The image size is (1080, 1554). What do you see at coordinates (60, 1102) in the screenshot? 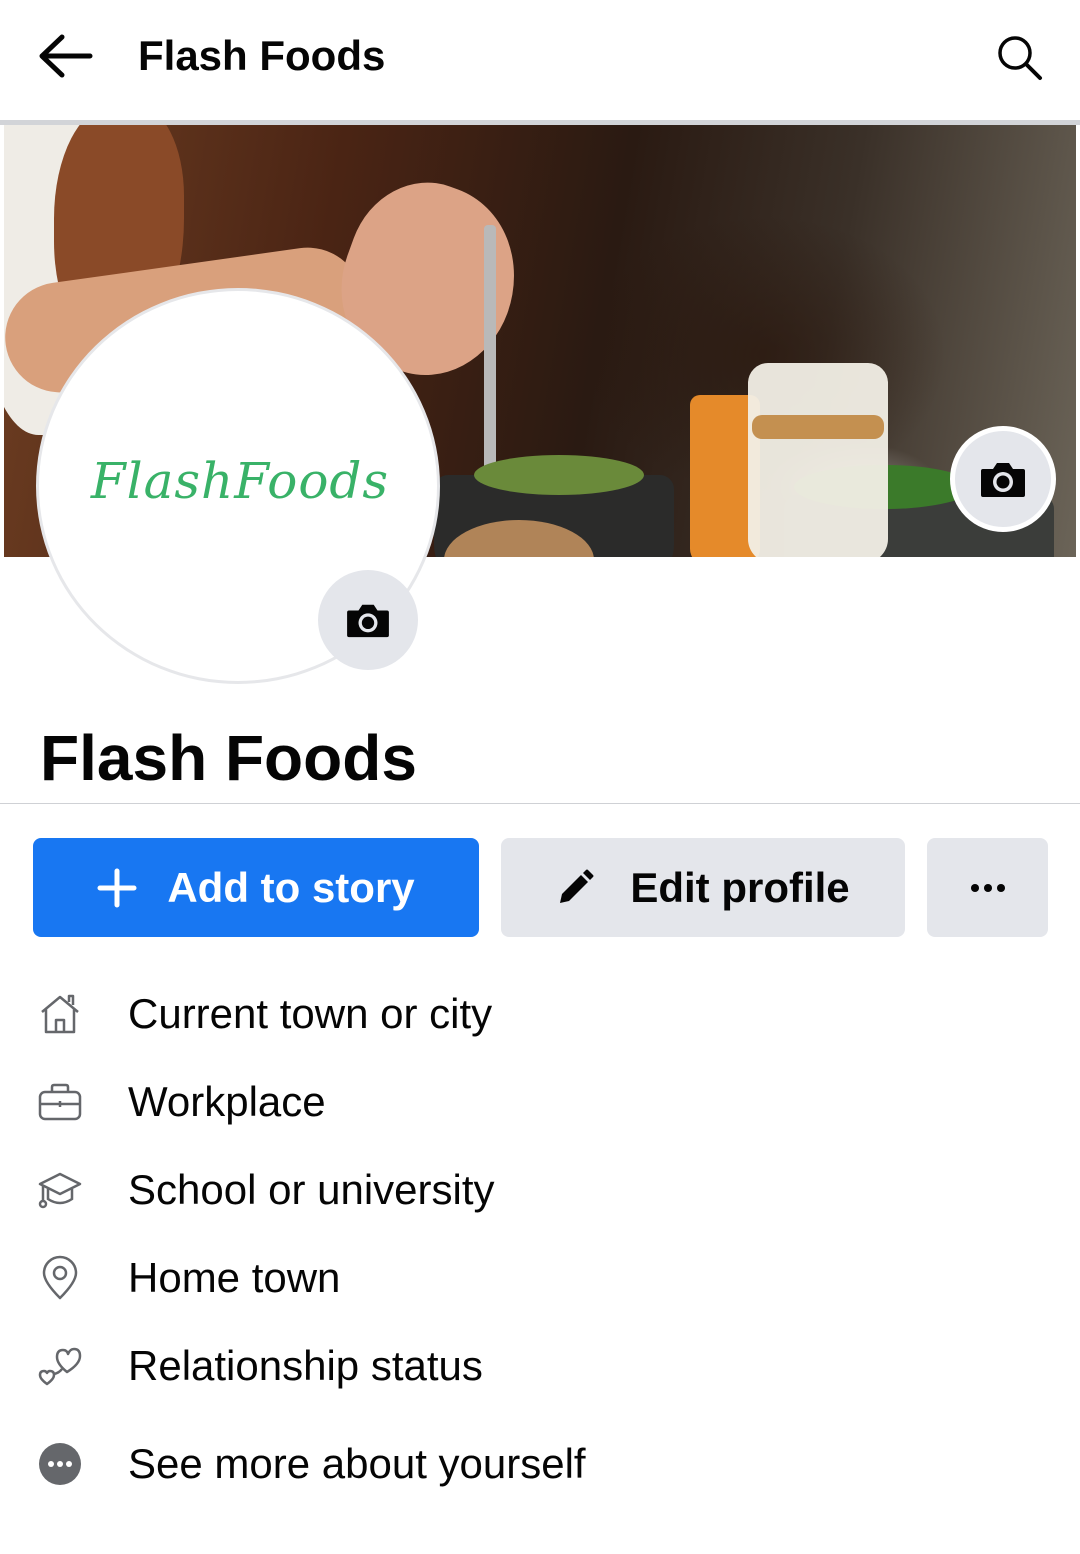
I see `briefcase-icon` at bounding box center [60, 1102].